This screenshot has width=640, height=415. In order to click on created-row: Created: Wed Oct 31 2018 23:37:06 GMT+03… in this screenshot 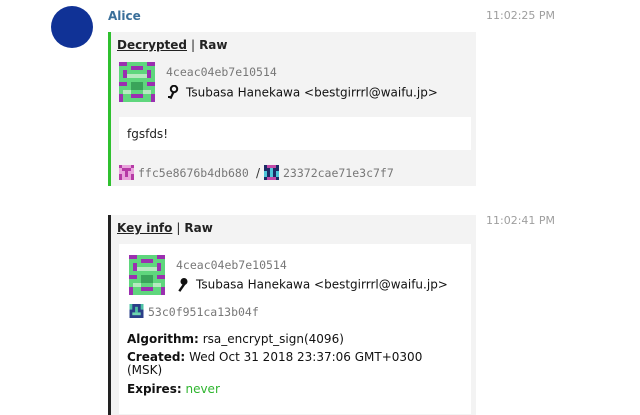, I will do `click(292, 364)`.